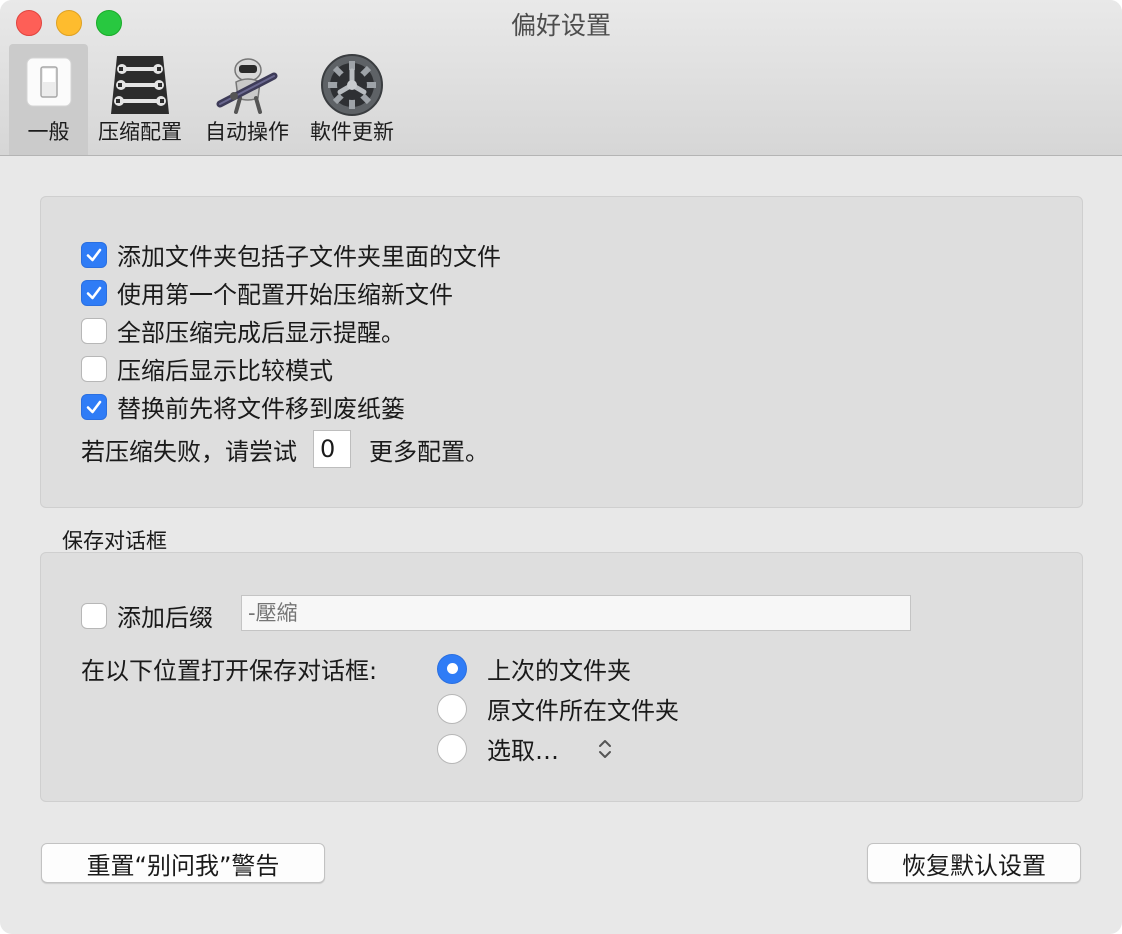  What do you see at coordinates (352, 132) in the screenshot?
I see `tab-software-update-label: 軟件更新` at bounding box center [352, 132].